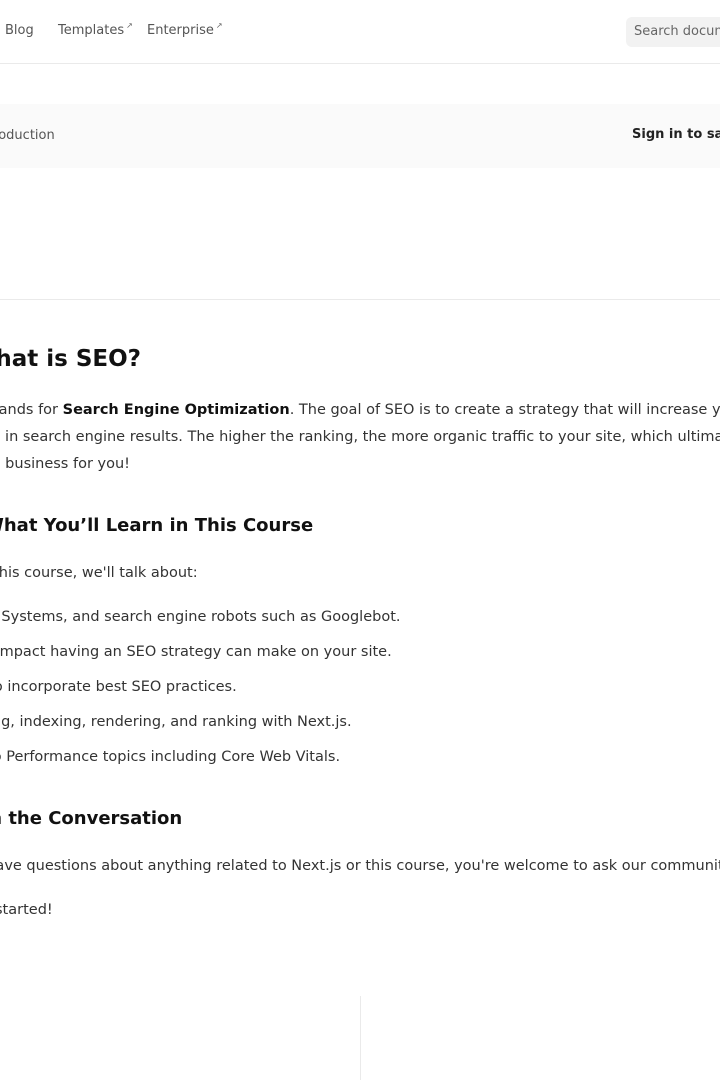  What do you see at coordinates (99, 573) in the screenshot?
I see `learn-intro: In this course, we'll talk about:` at bounding box center [99, 573].